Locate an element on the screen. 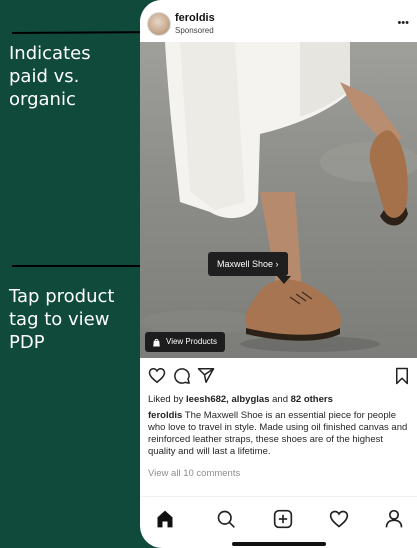 The width and height of the screenshot is (417, 548). search-icon is located at coordinates (226, 519).